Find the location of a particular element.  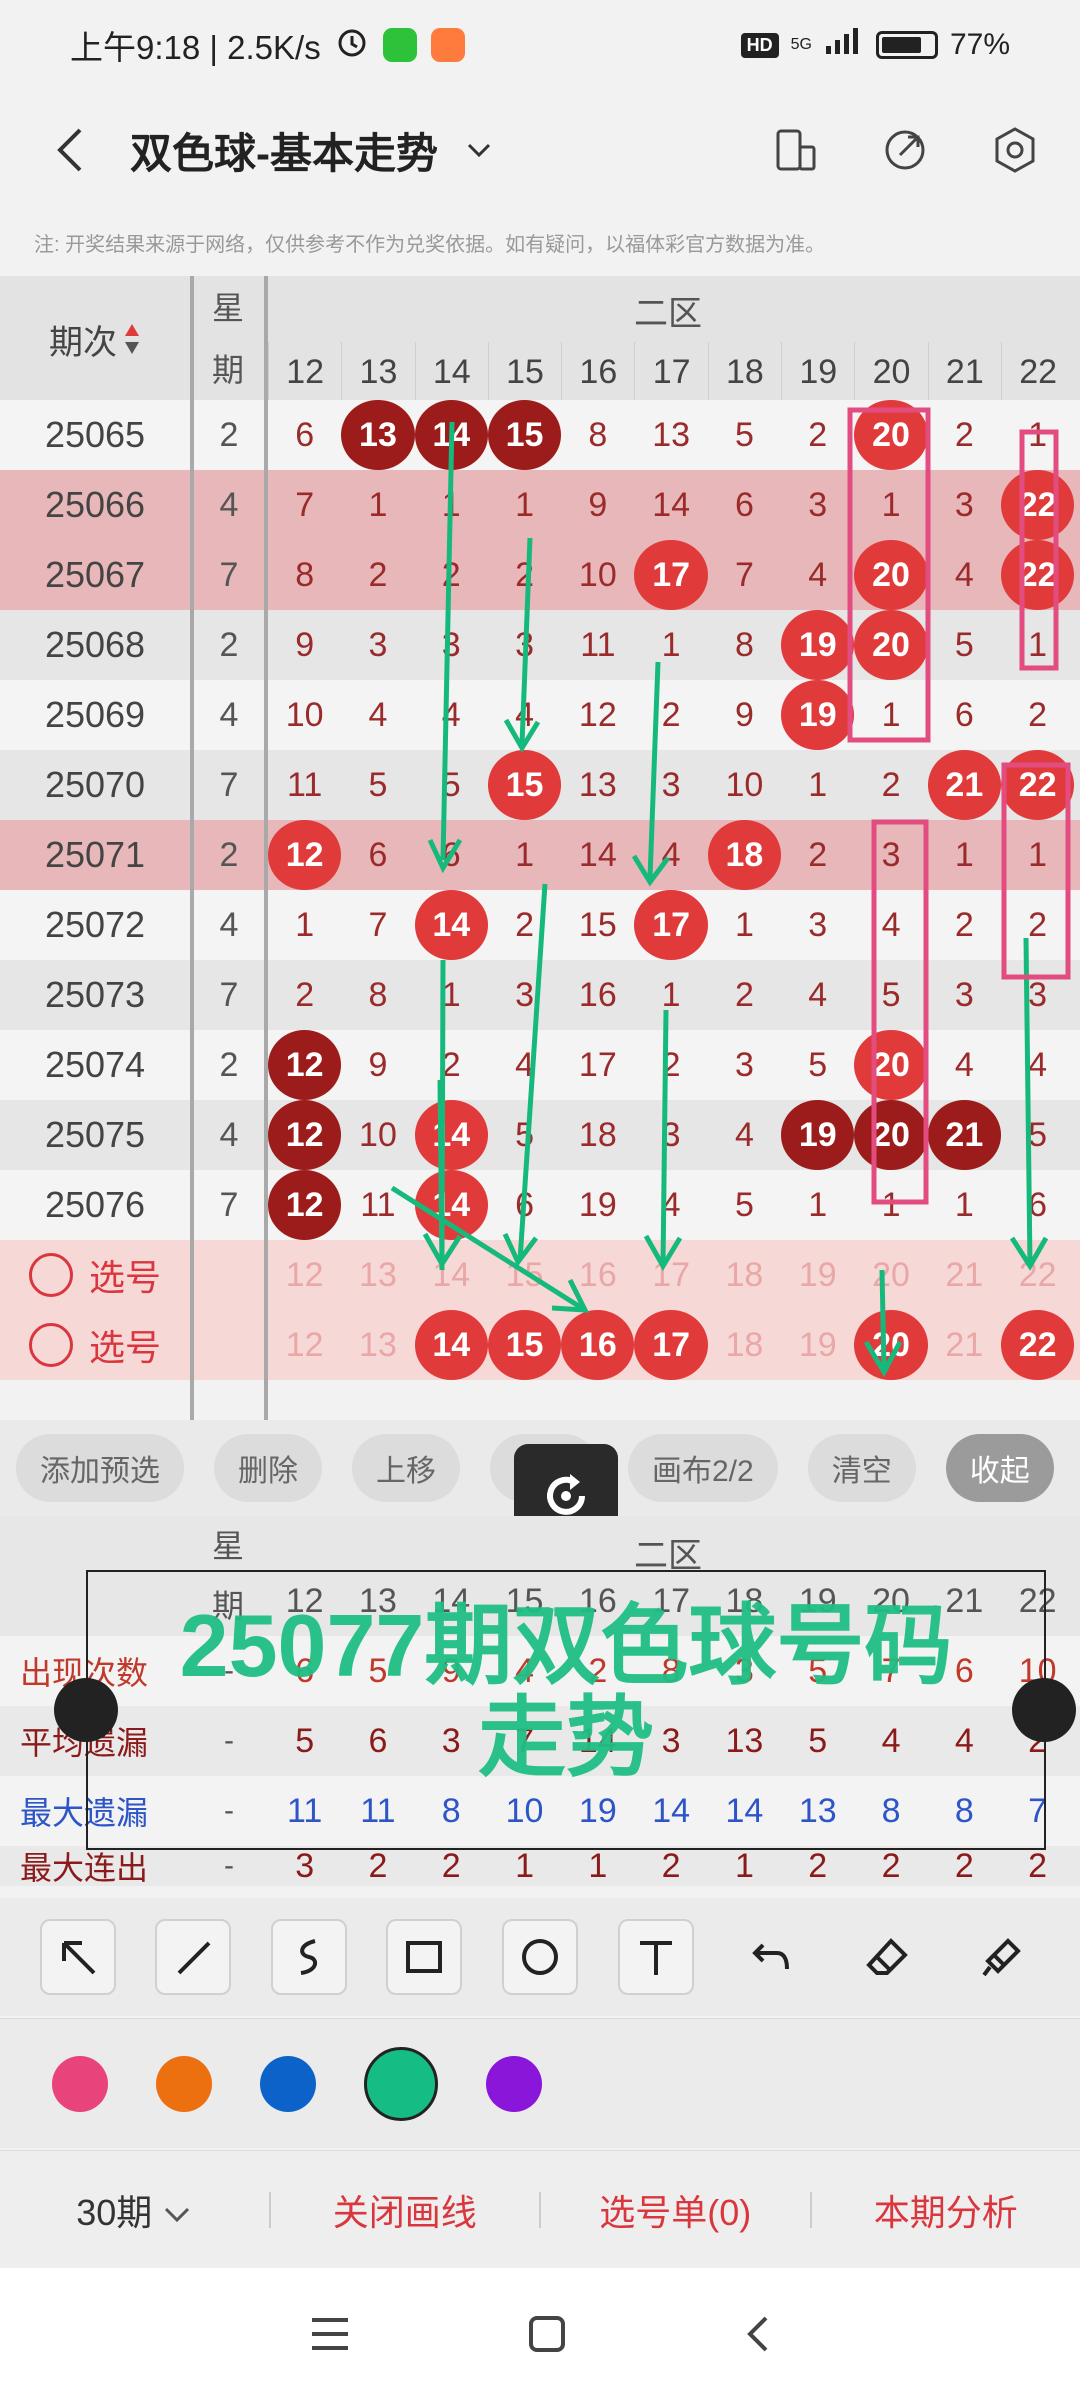

number-cell: 7 is located at coordinates (304, 505).